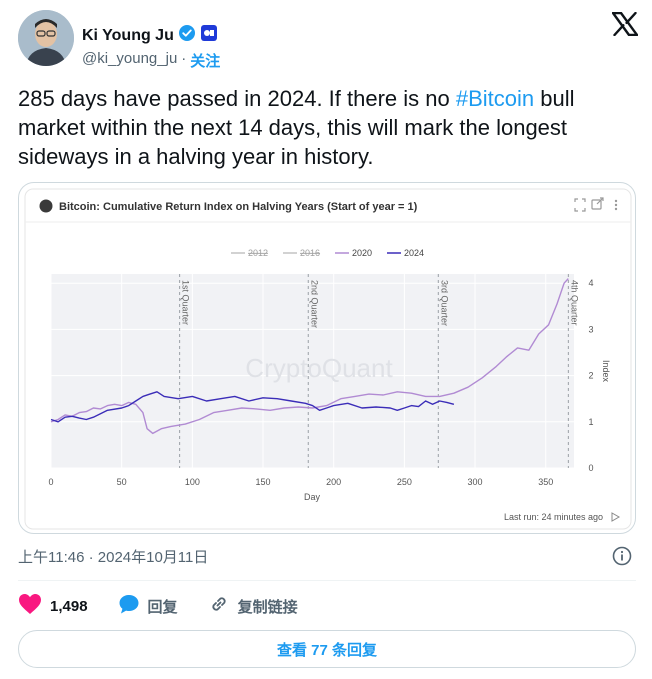  Describe the element at coordinates (209, 35) in the screenshot. I see `affiliate-badge-icon` at that location.